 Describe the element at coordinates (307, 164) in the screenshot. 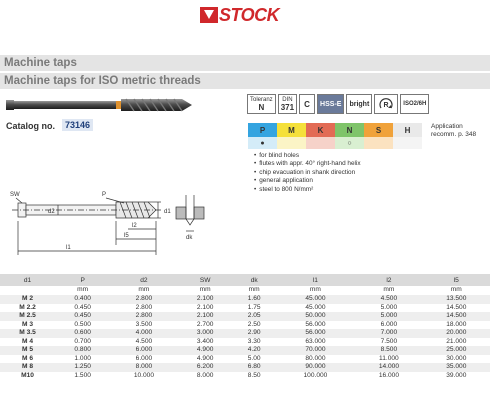

I see `feature-item: flutes with appr. 40° right-hand helix` at that location.